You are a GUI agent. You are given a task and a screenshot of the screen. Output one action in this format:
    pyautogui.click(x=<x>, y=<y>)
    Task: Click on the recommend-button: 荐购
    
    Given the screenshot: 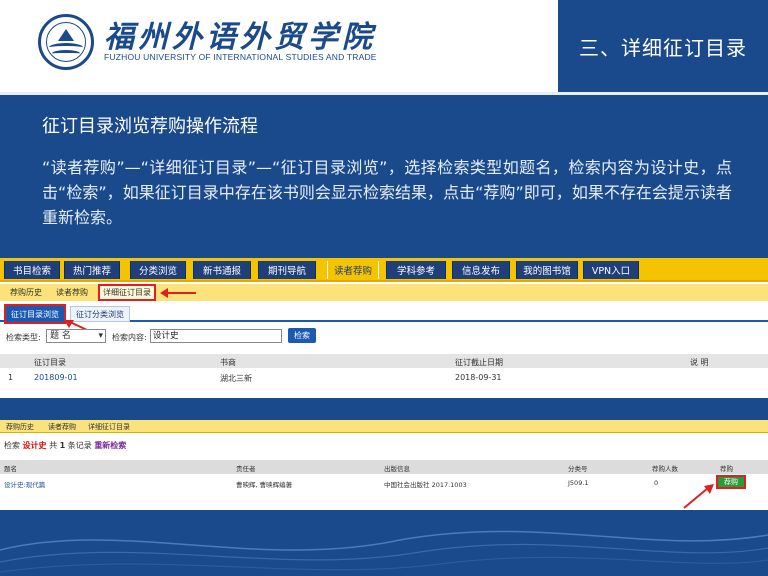 What is the action you would take?
    pyautogui.click(x=731, y=482)
    